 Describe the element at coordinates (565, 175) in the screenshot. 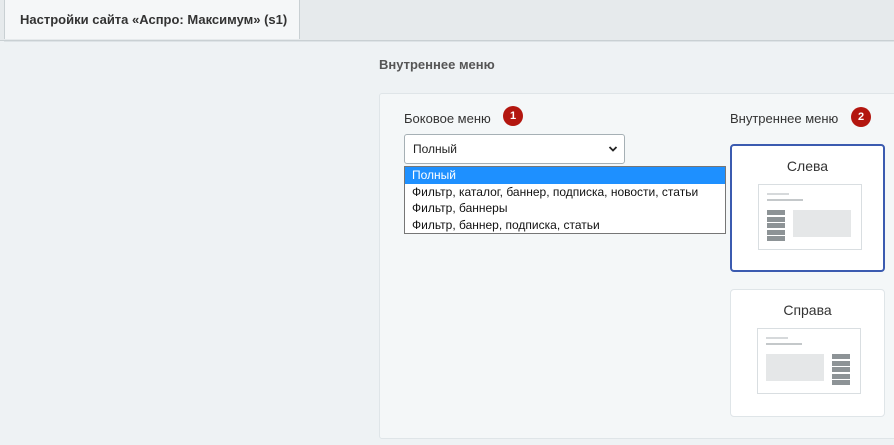

I see `side-menu-option: Полный` at that location.